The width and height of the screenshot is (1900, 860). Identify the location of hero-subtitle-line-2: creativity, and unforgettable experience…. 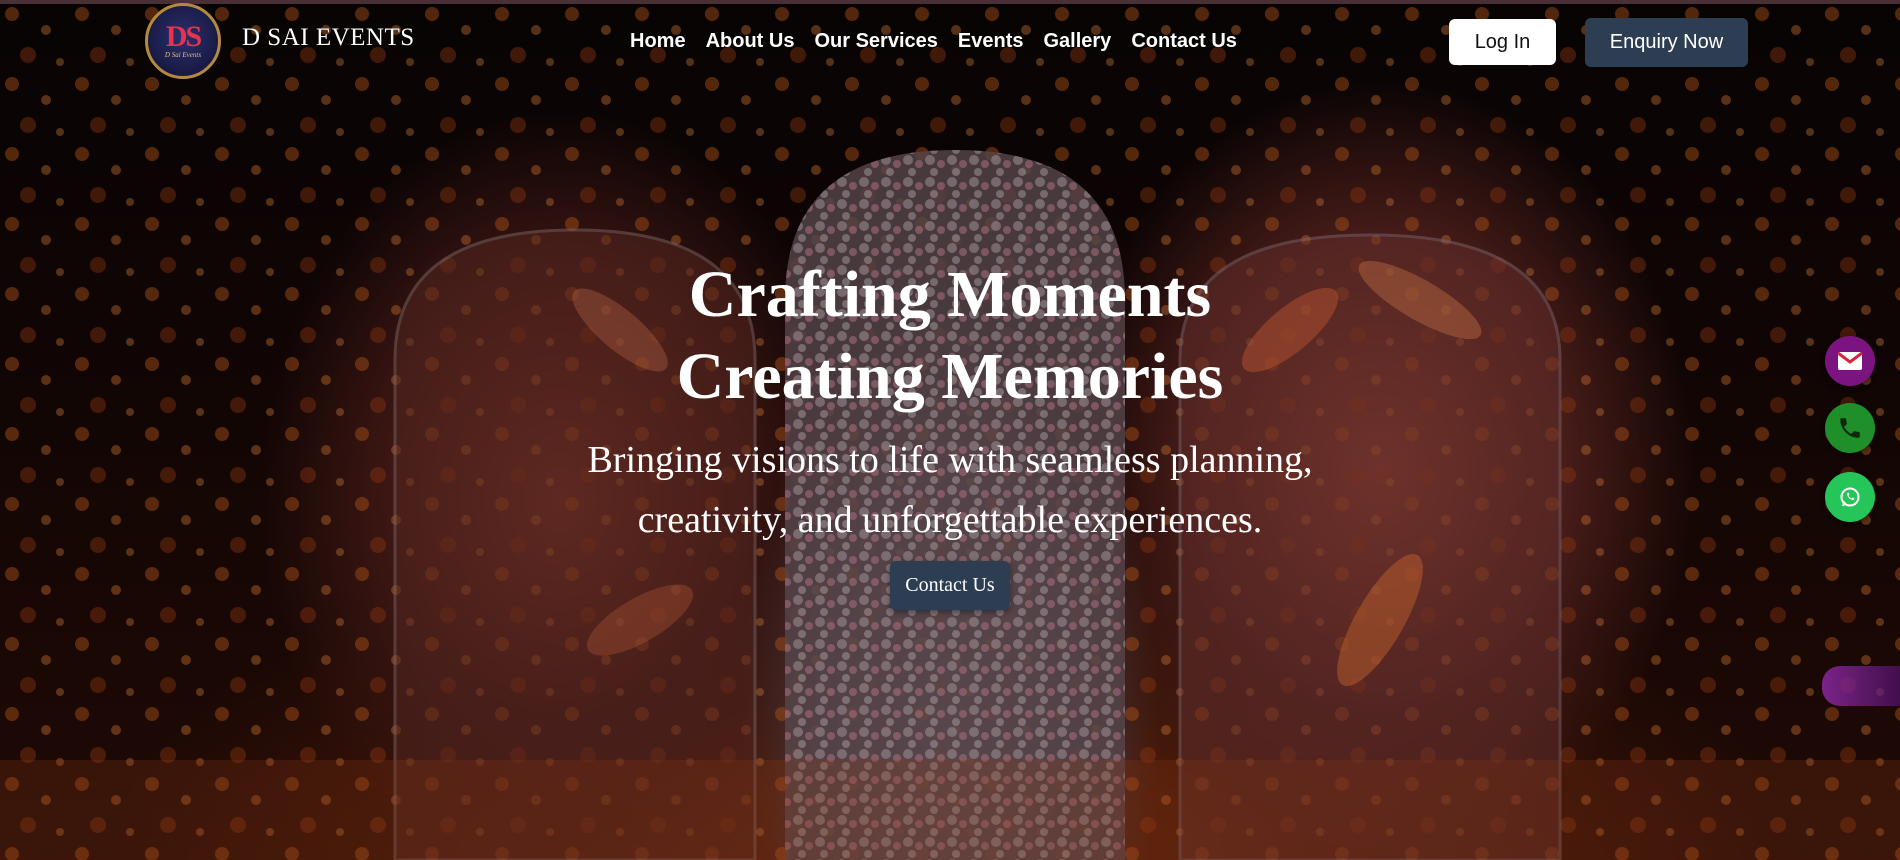
(950, 520).